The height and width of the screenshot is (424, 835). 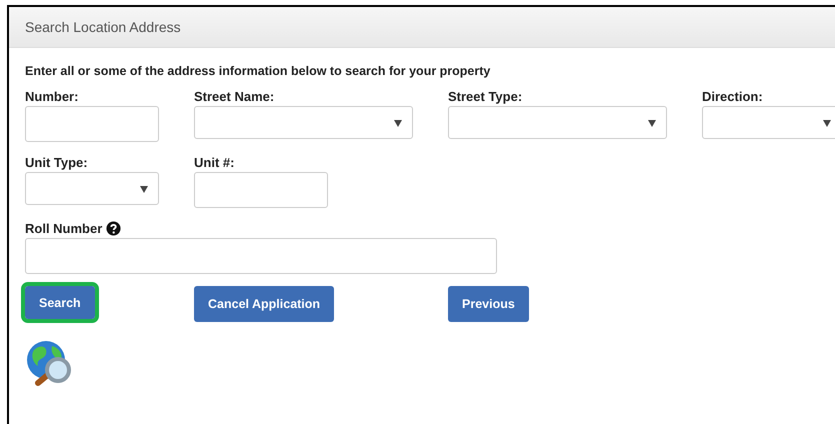 What do you see at coordinates (114, 228) in the screenshot?
I see `help-icon` at bounding box center [114, 228].